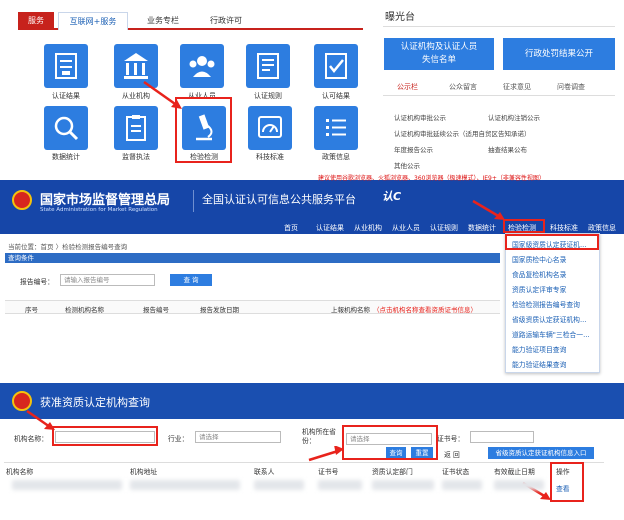  I want to click on col-report-no: 报告编号, so click(156, 310).